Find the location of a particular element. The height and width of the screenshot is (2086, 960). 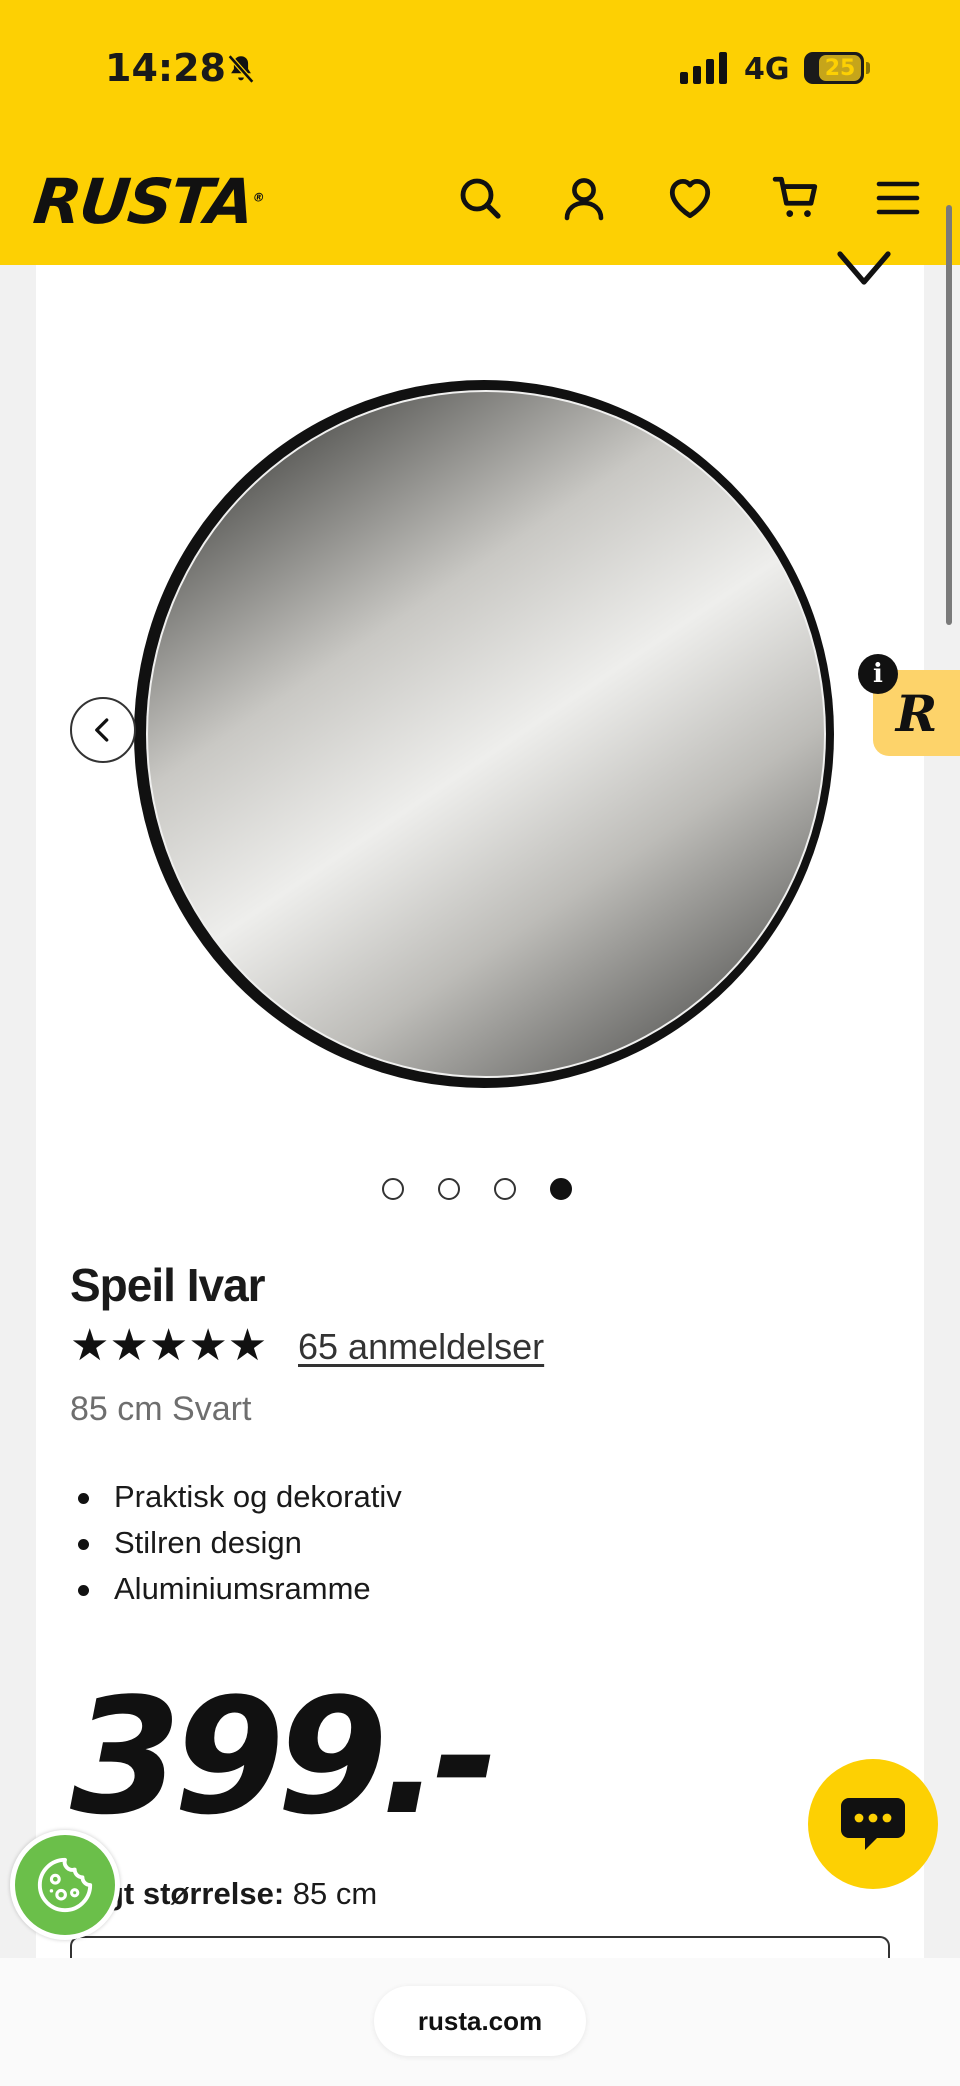

chat-bubble-icon is located at coordinates (873, 1824).